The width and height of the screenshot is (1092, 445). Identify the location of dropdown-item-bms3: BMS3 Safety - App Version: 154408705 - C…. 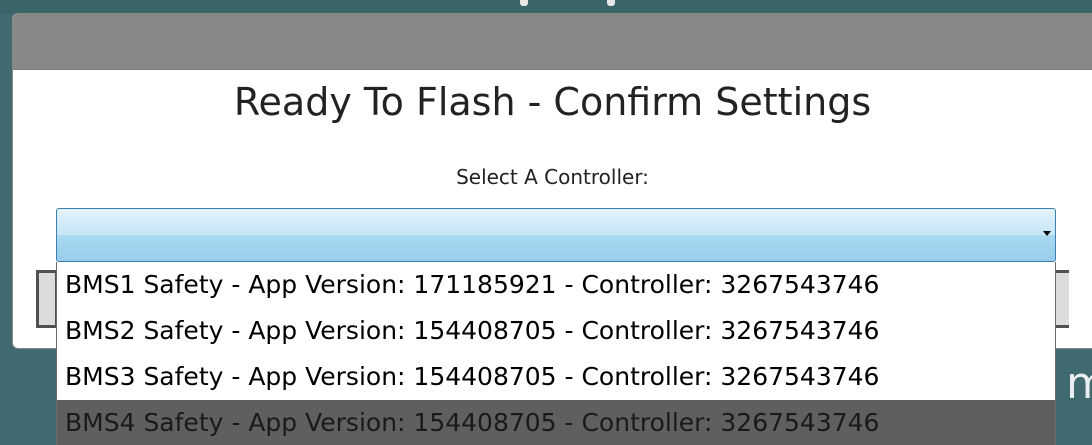
(556, 377).